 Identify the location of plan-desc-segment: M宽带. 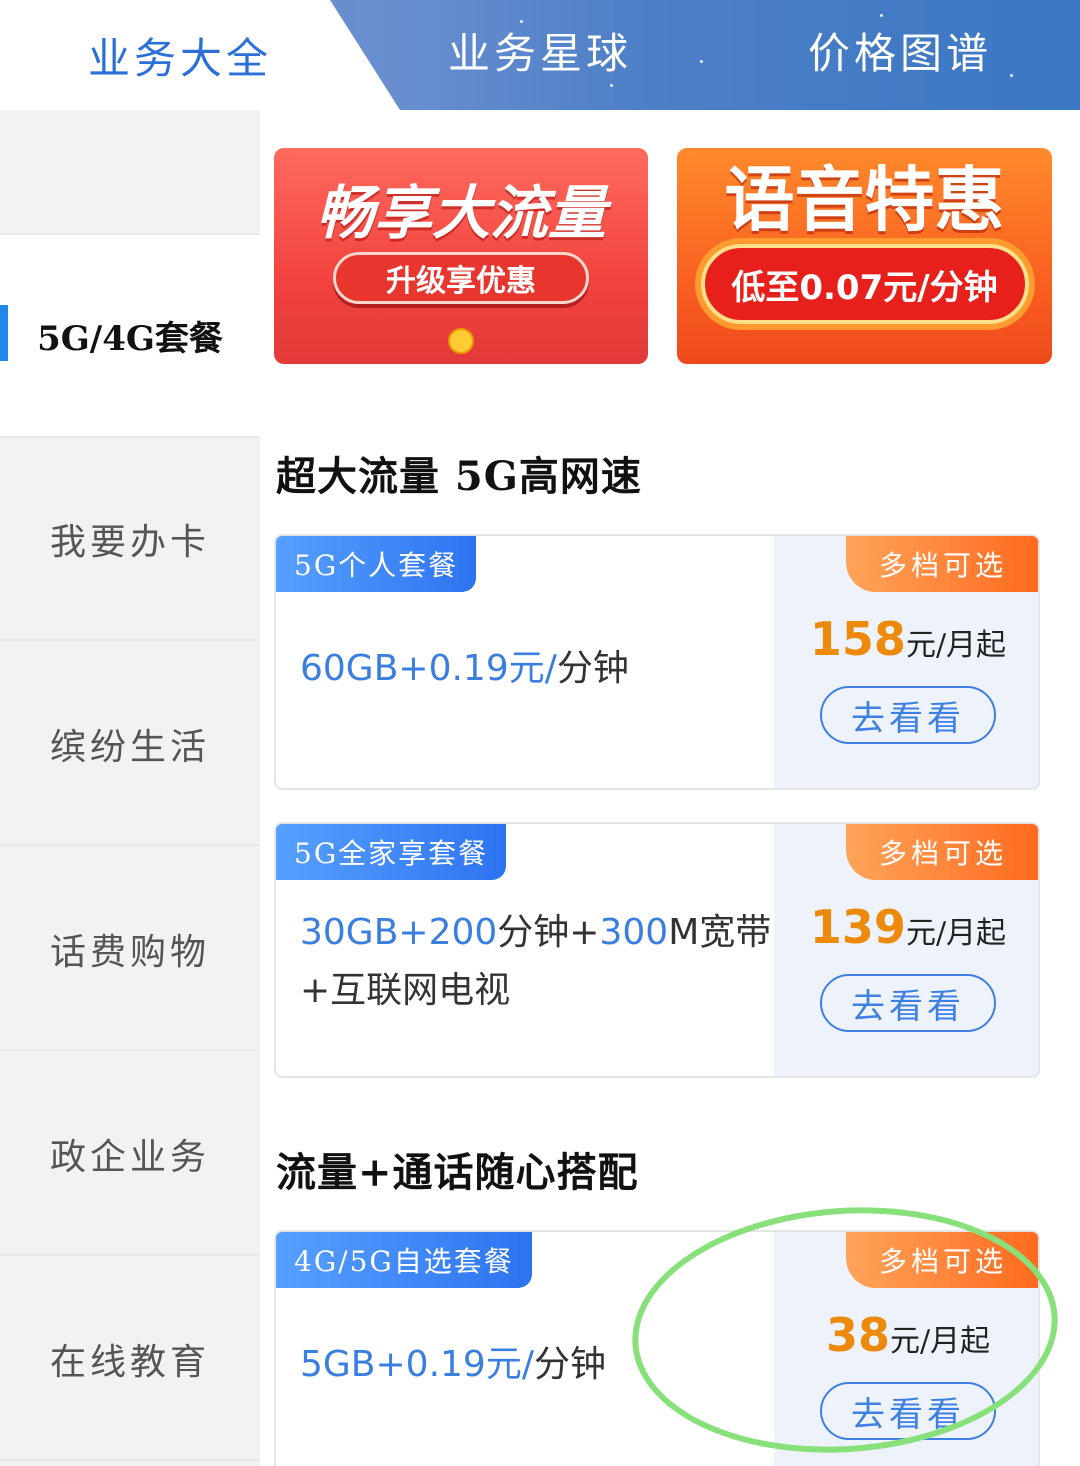
(720, 932).